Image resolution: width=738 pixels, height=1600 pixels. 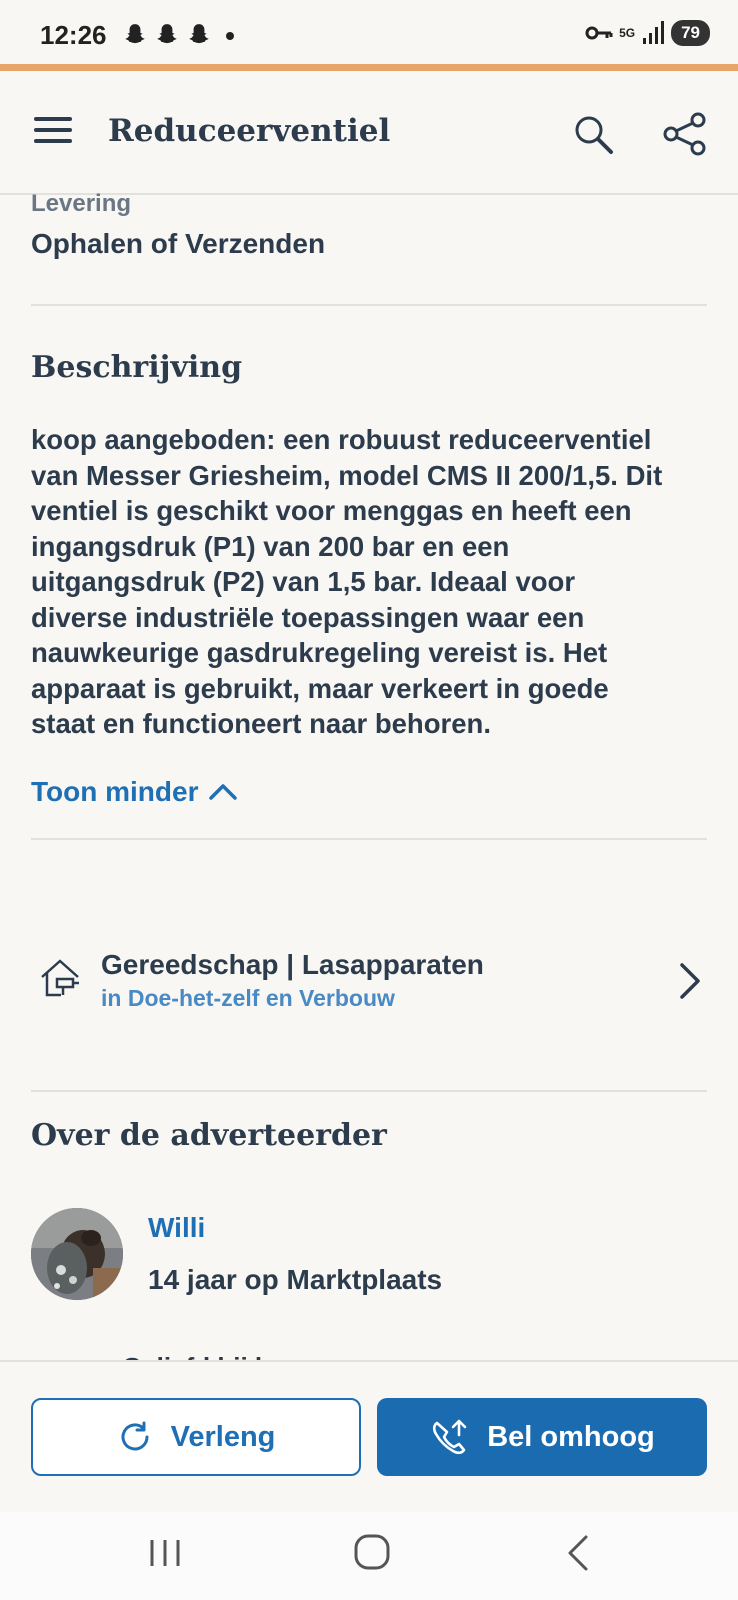 I want to click on seller-name: Willi, so click(x=176, y=1228).